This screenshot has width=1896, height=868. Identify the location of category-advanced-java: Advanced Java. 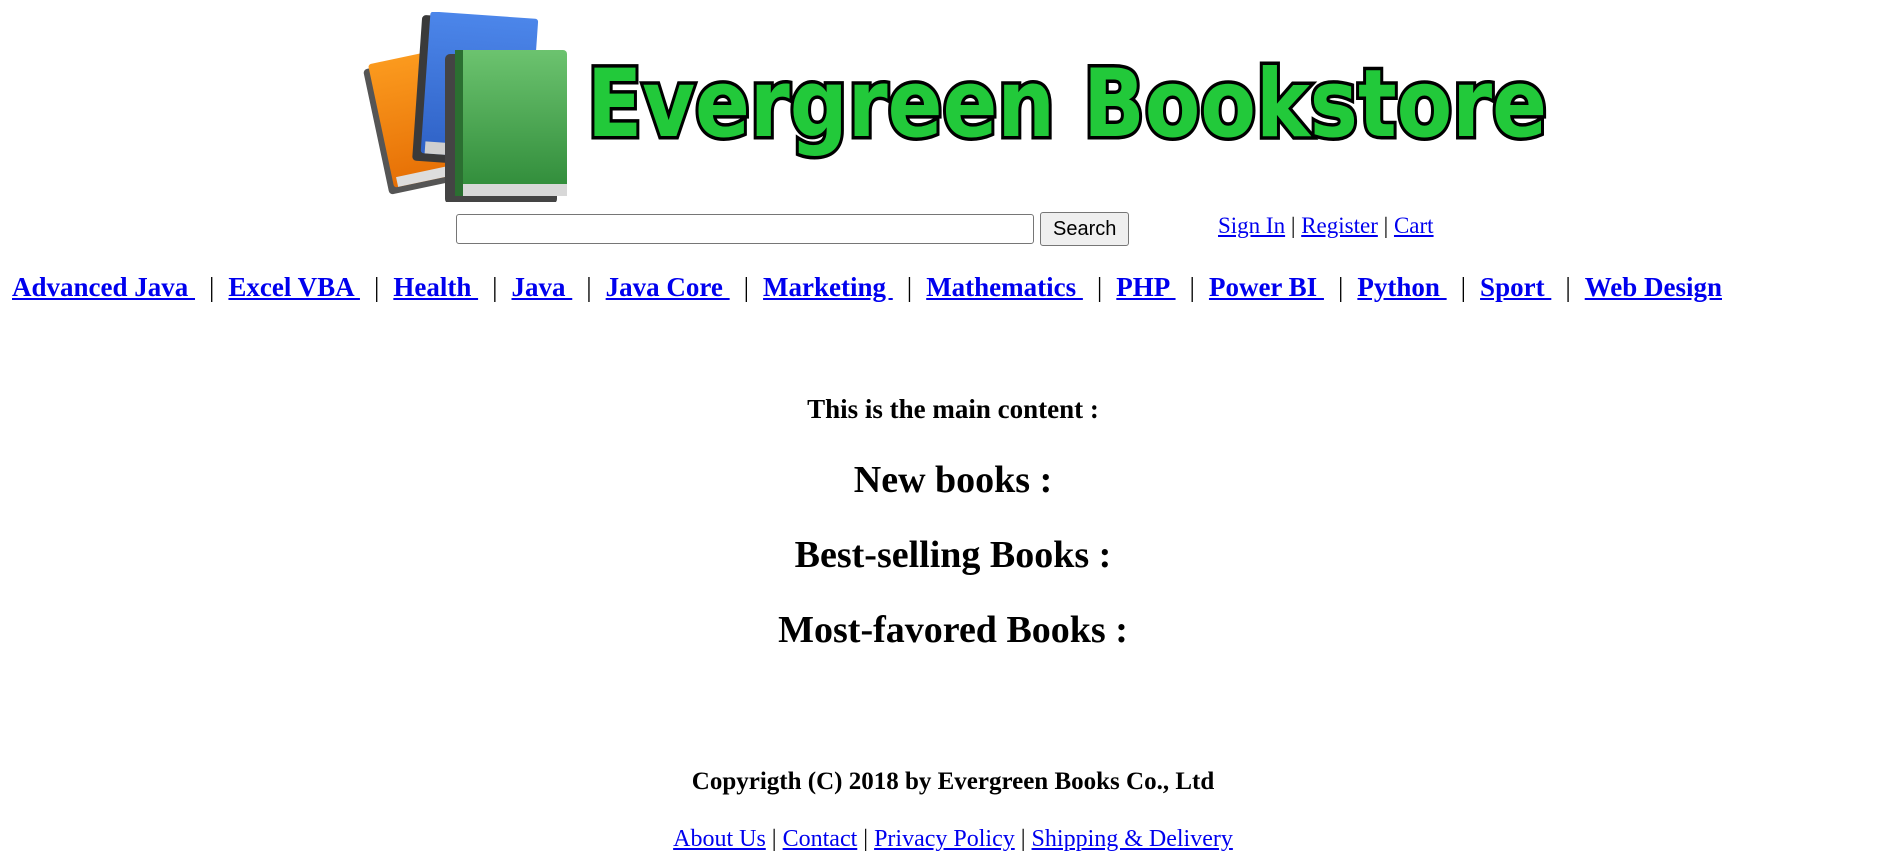
(103, 287).